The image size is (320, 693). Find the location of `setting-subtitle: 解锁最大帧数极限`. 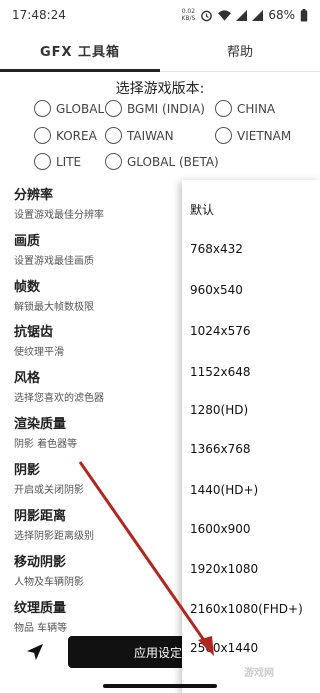

setting-subtitle: 解锁最大帧数极限 is located at coordinates (54, 307).